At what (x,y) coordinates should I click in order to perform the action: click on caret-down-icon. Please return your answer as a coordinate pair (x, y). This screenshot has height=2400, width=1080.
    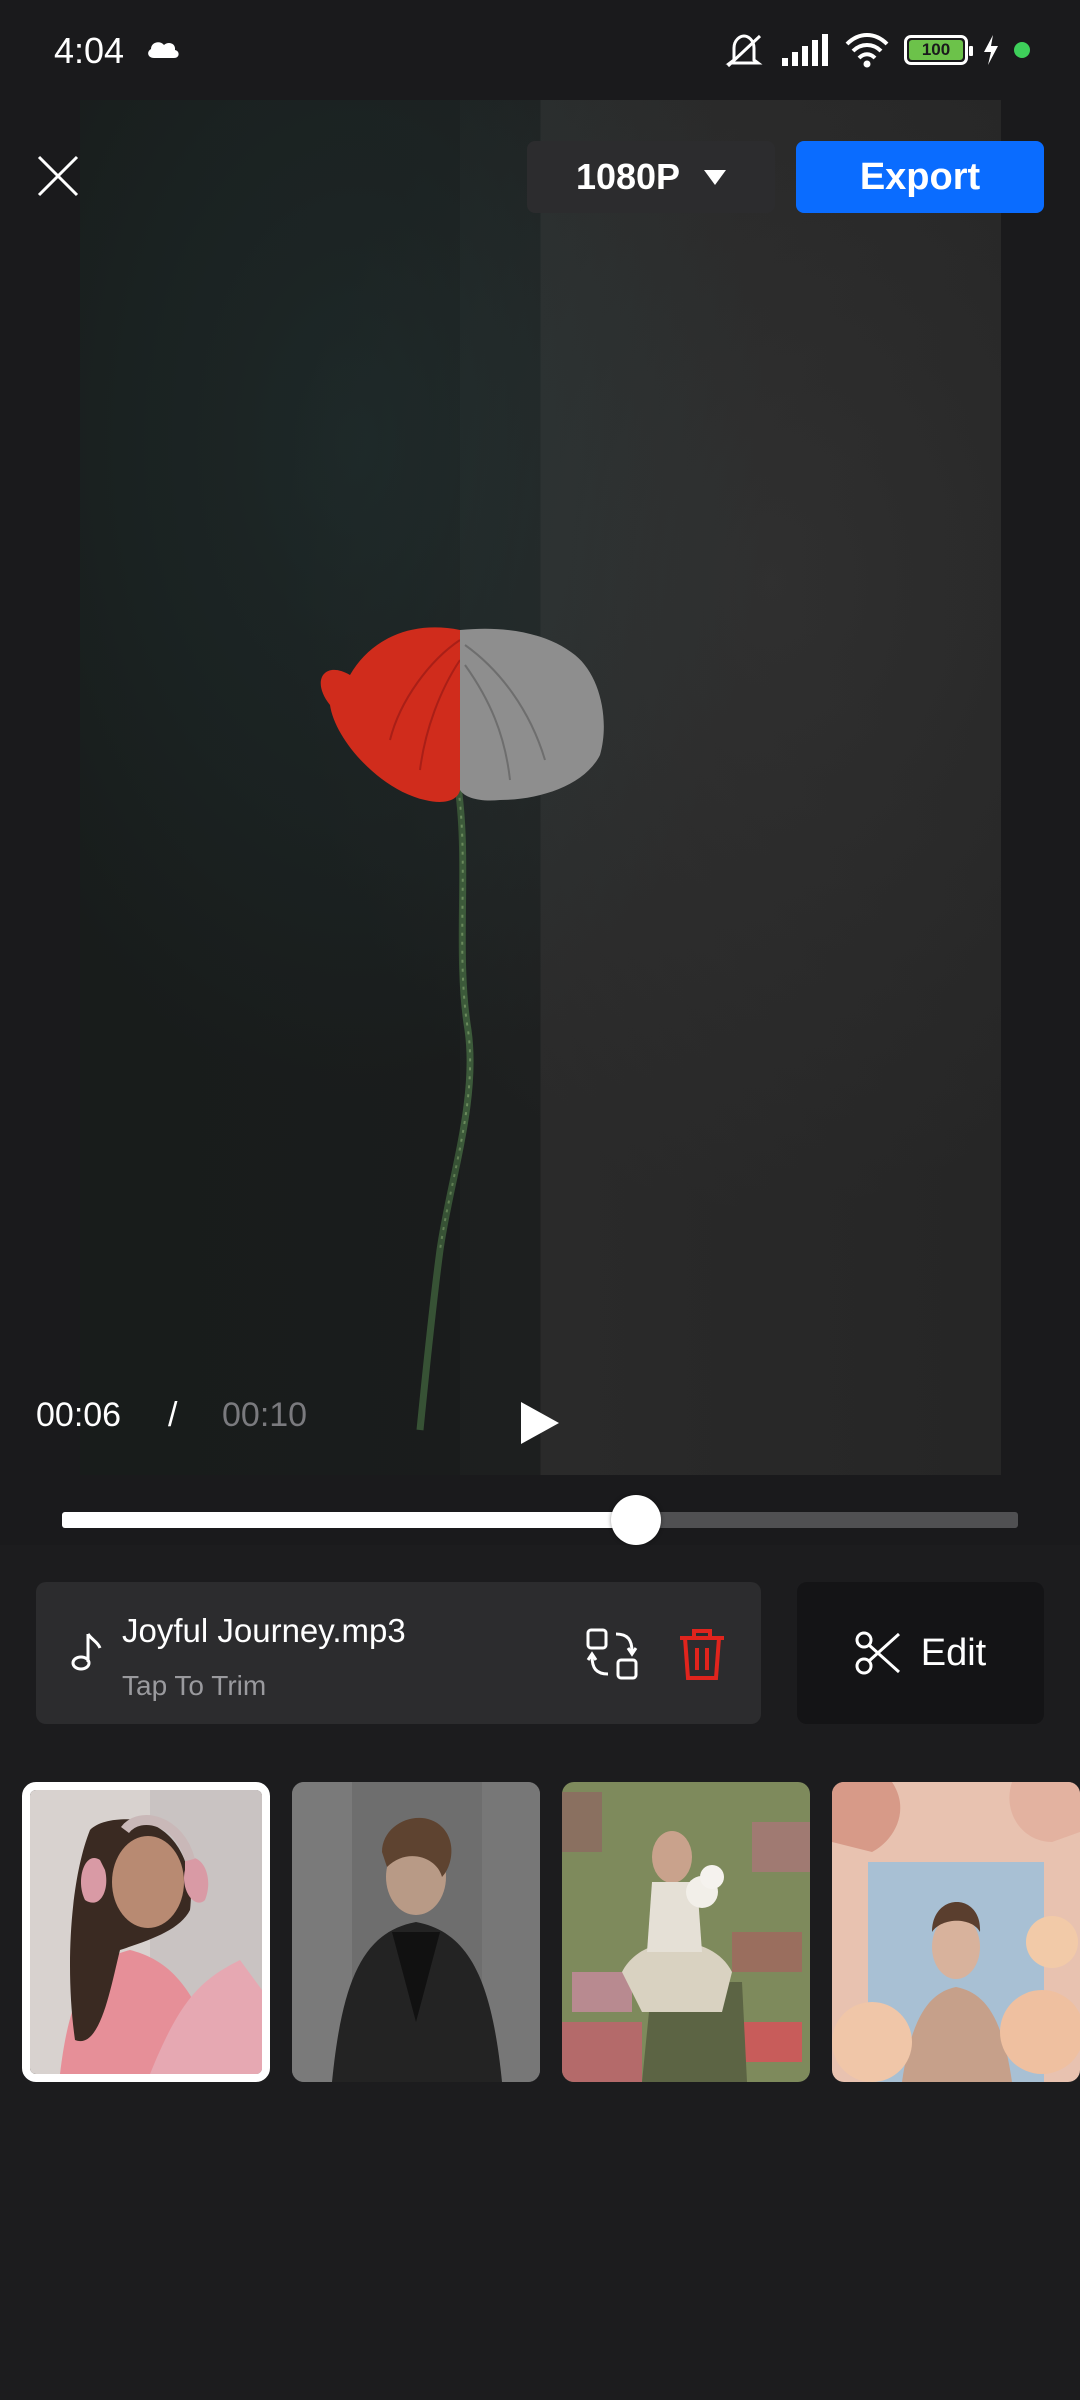
    Looking at the image, I should click on (715, 177).